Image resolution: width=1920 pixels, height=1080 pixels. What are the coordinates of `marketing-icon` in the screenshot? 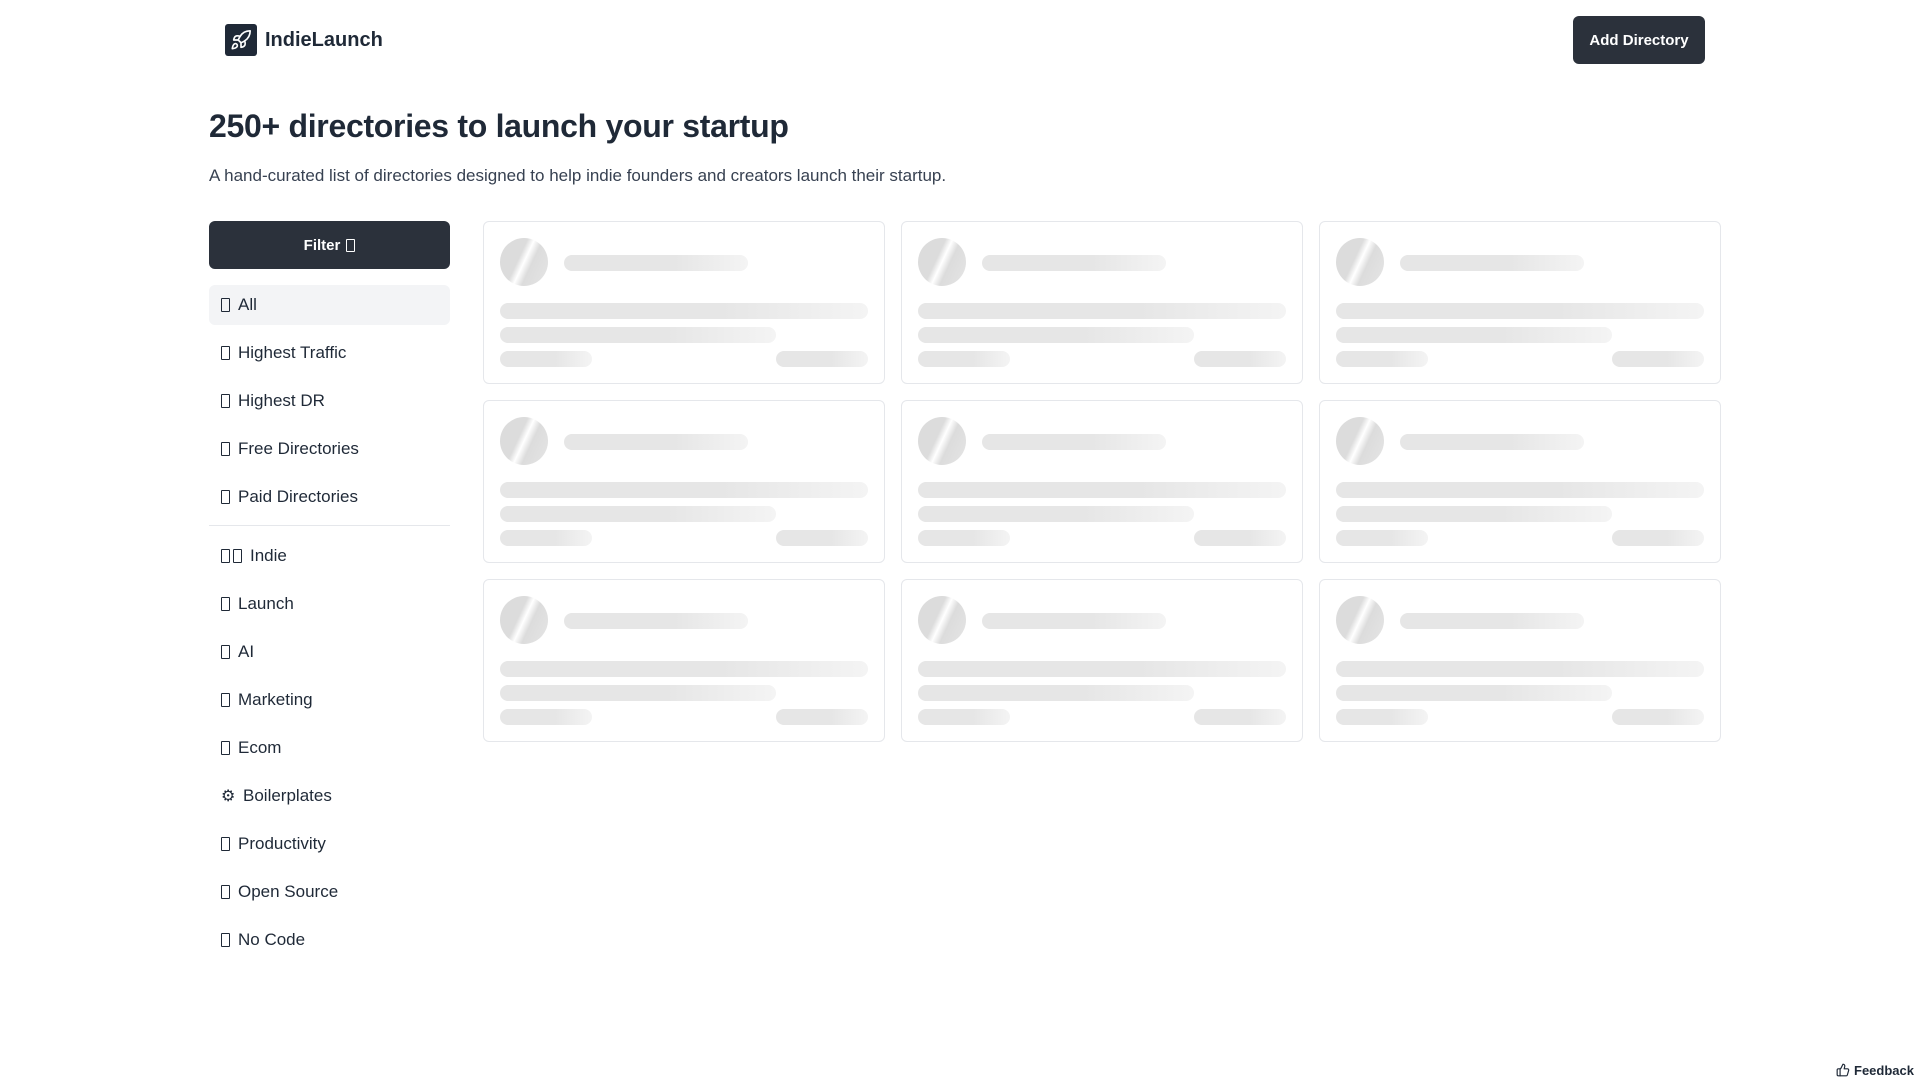 It's located at (225, 700).